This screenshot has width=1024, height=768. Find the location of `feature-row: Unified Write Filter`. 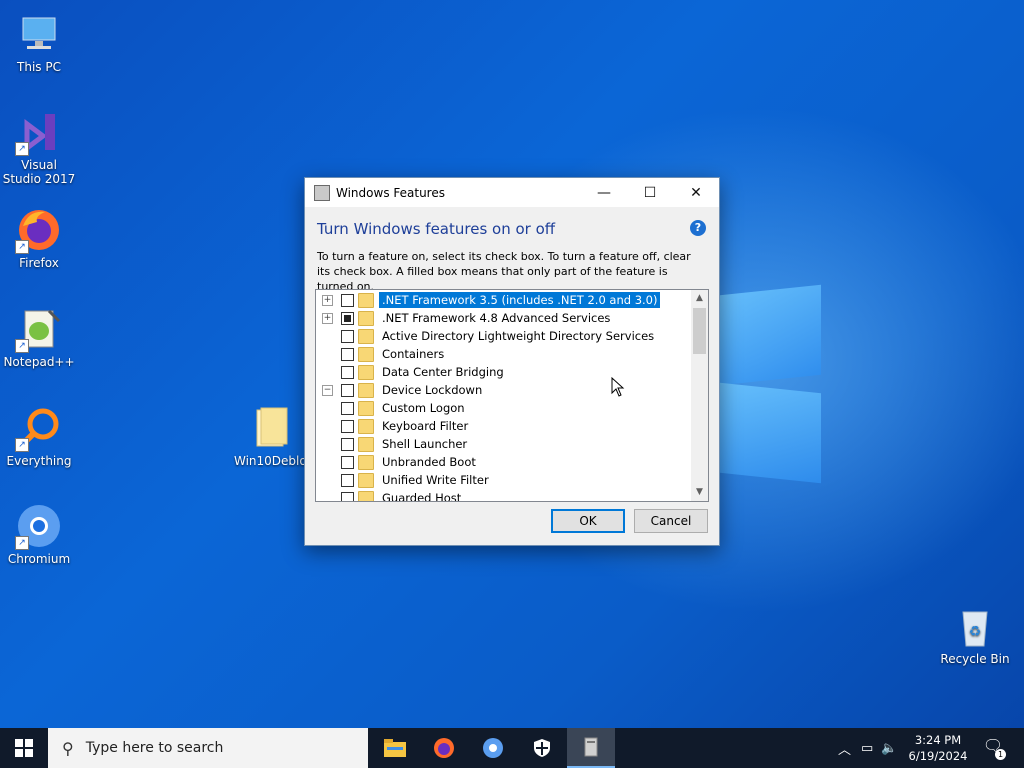

feature-row: Unified Write Filter is located at coordinates (416, 480).